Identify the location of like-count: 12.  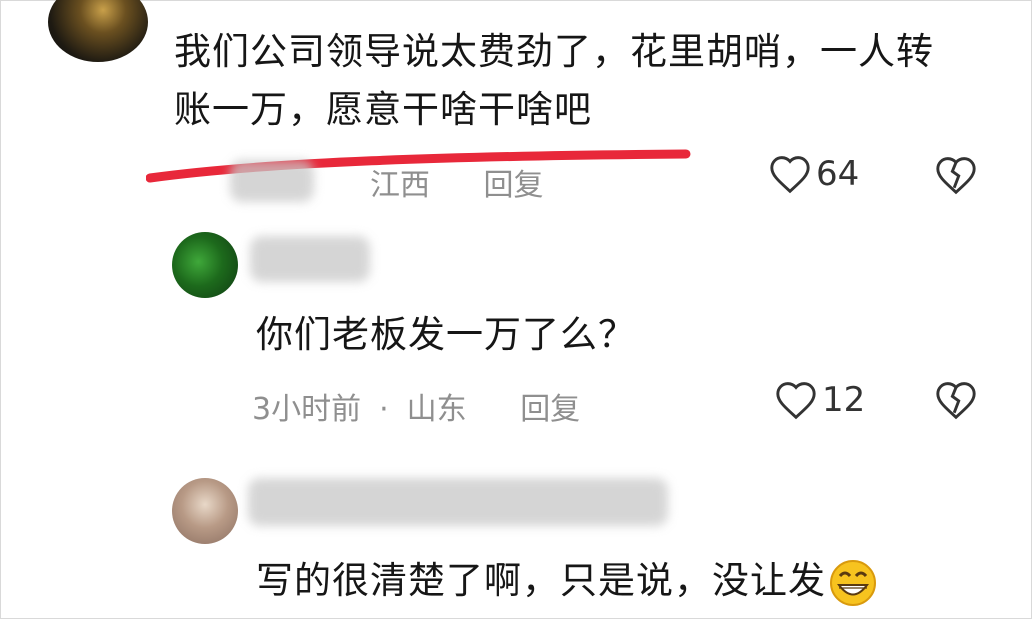
(844, 400).